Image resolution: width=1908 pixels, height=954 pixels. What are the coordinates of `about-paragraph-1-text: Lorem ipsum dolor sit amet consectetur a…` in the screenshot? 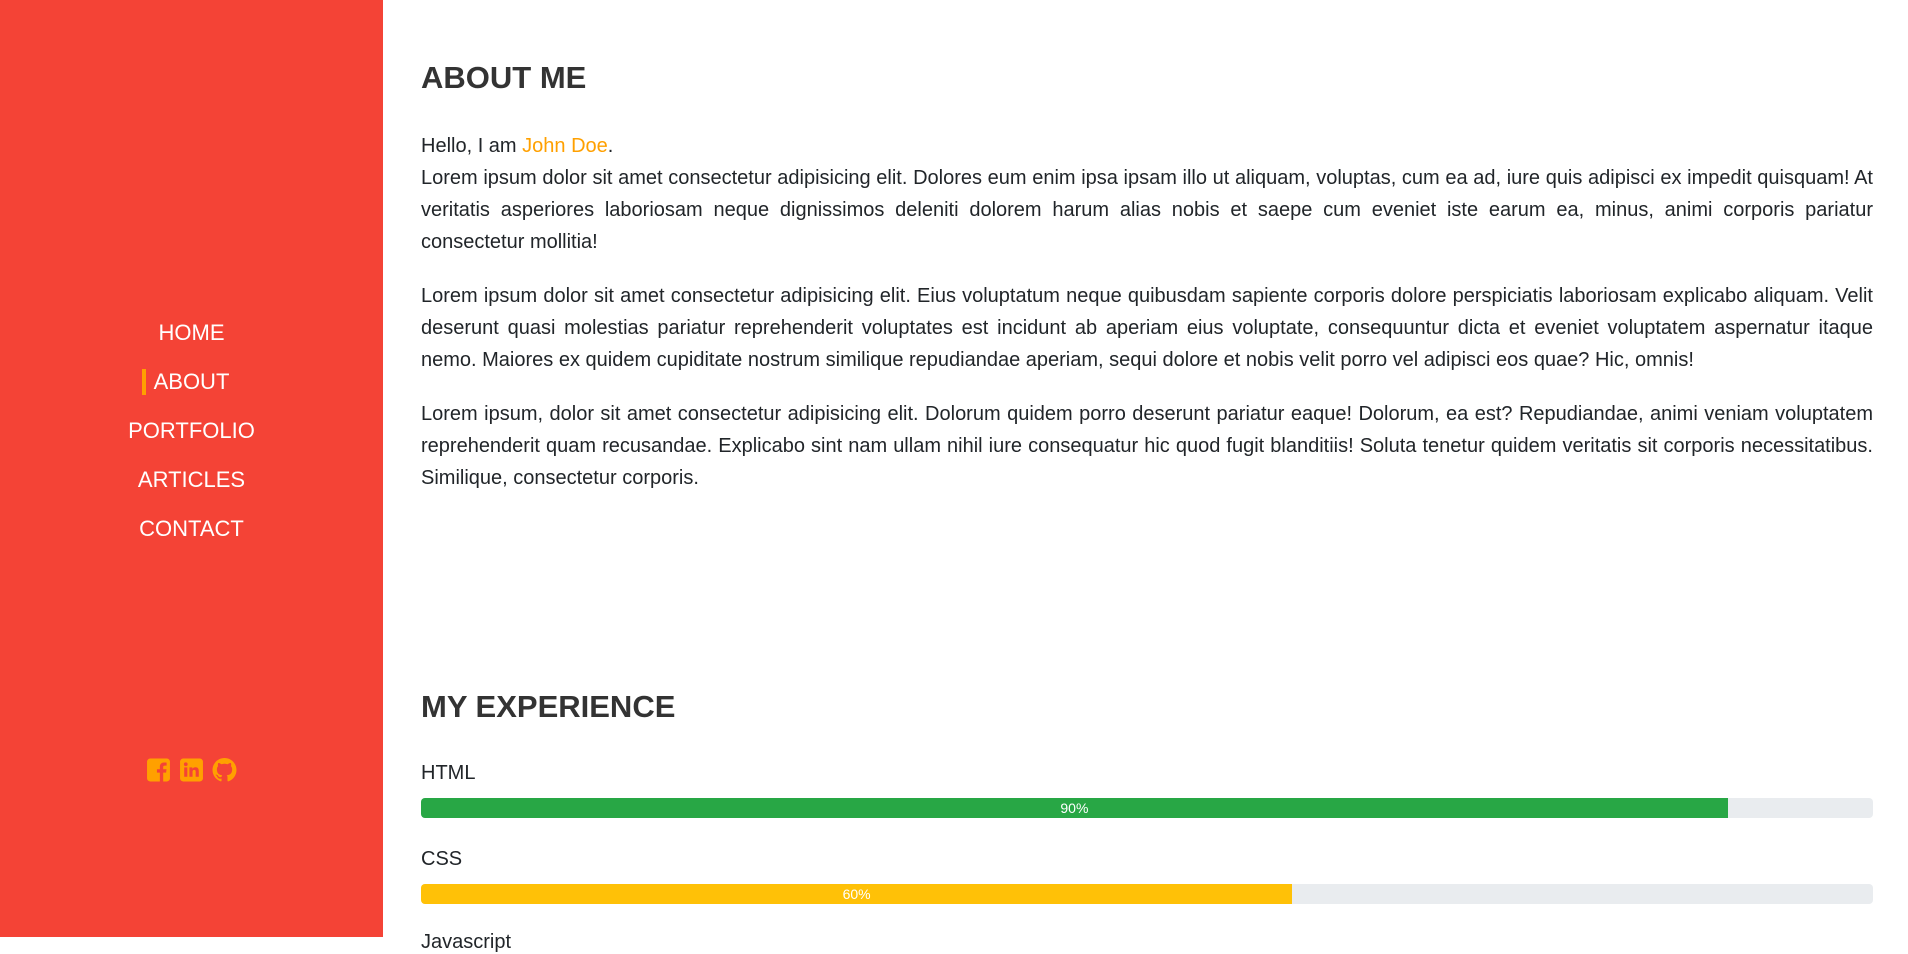 It's located at (1147, 210).